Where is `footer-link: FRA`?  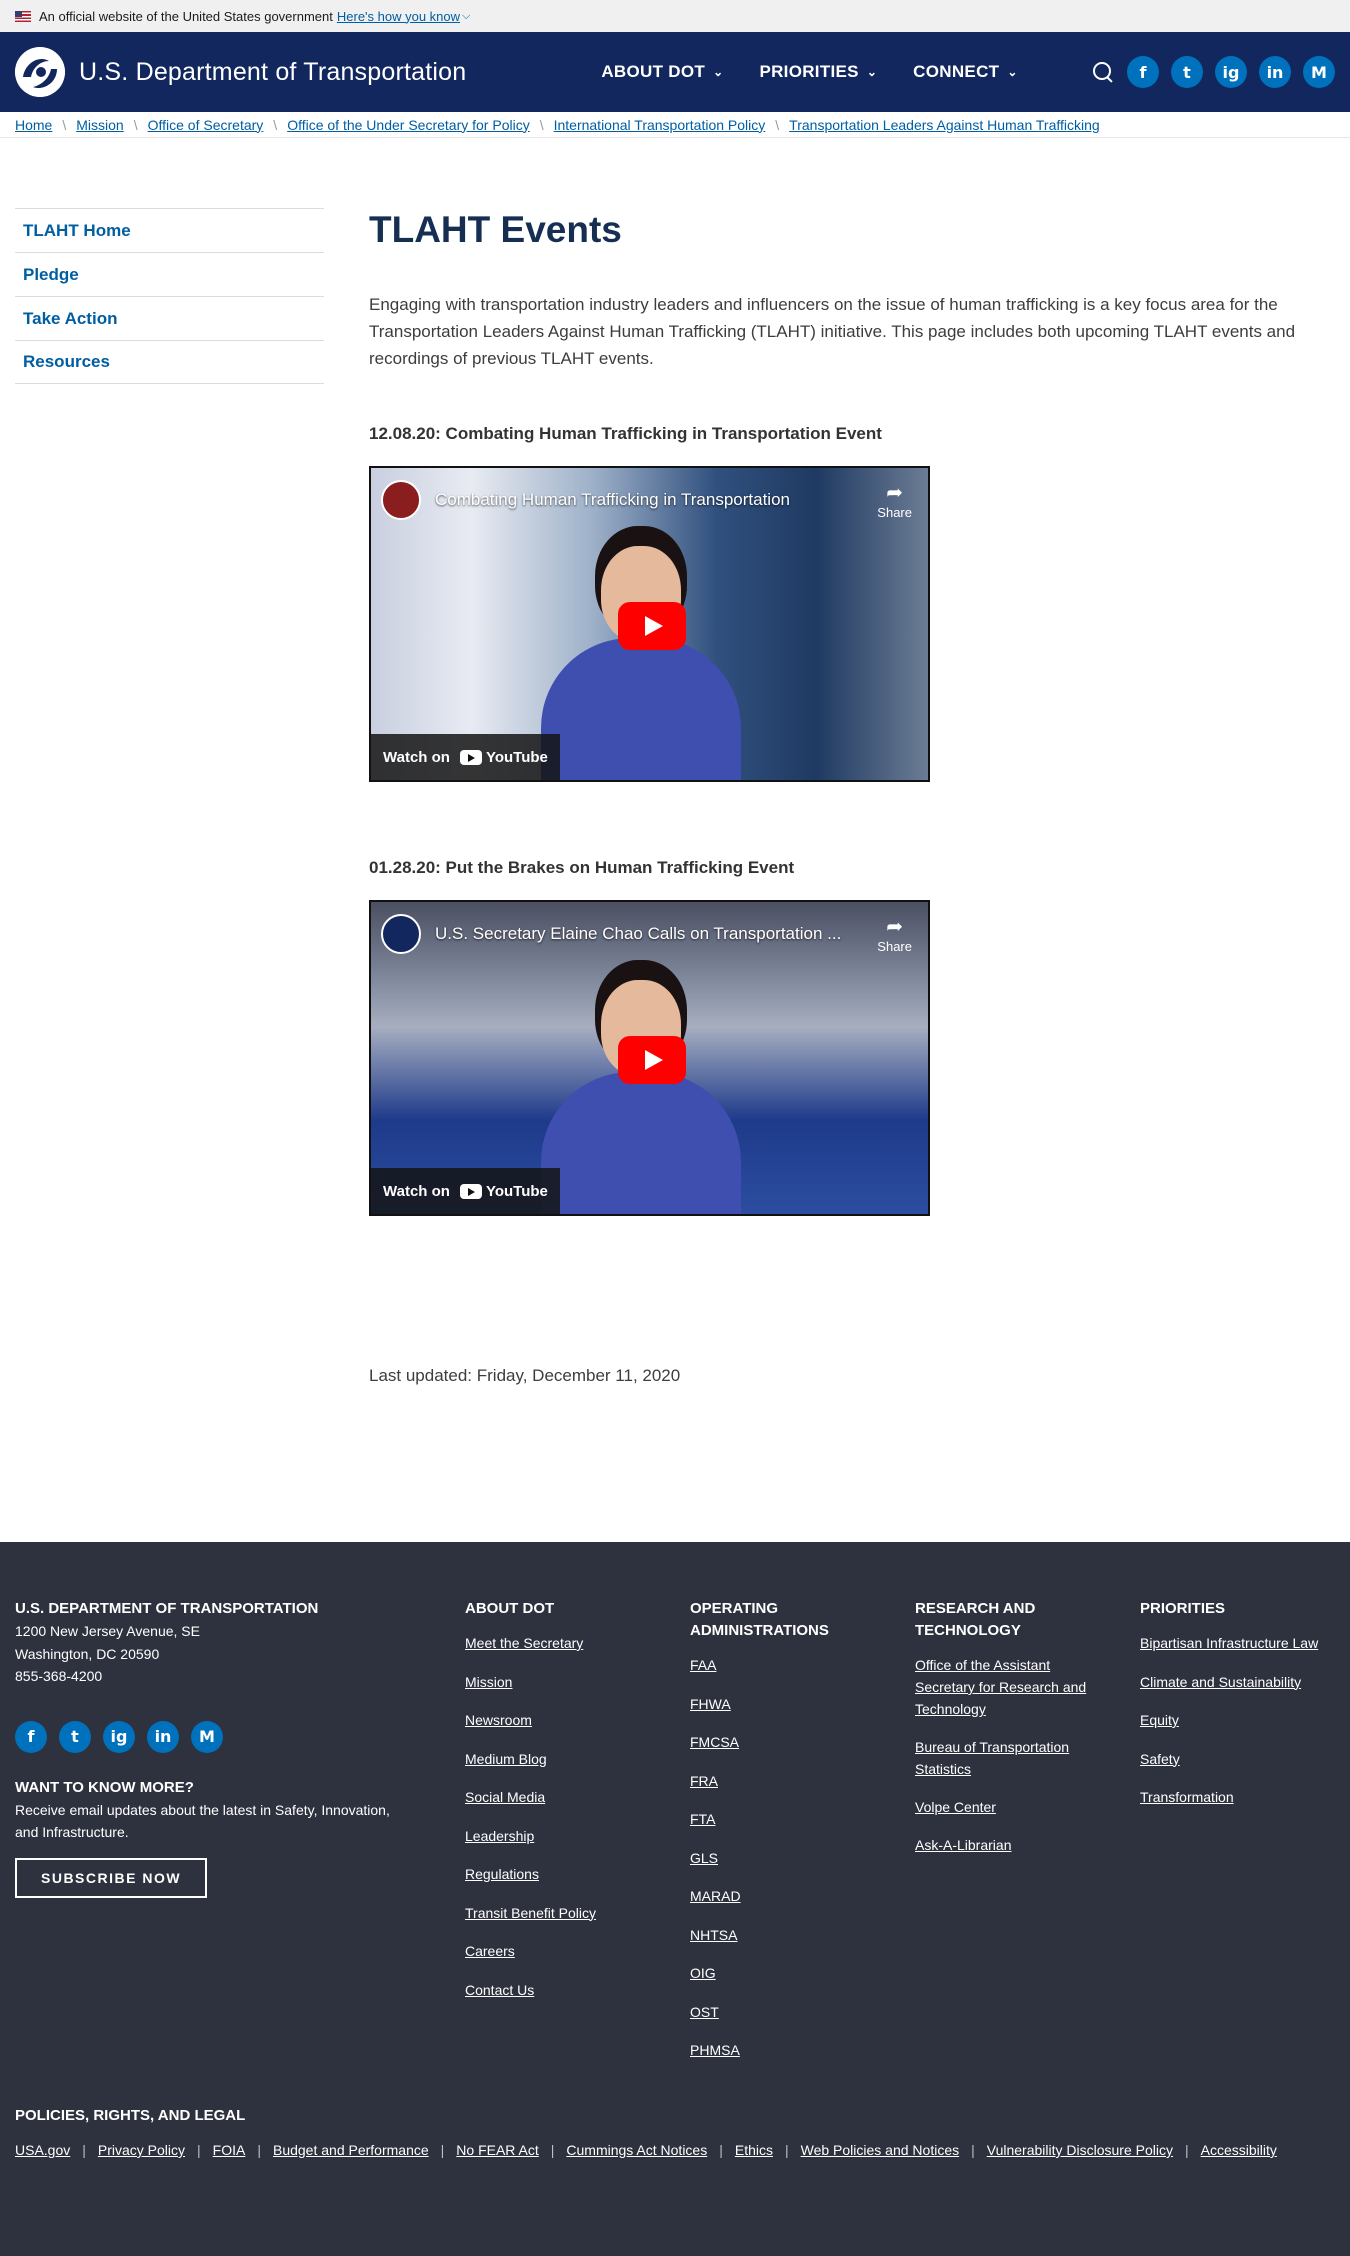 footer-link: FRA is located at coordinates (775, 1781).